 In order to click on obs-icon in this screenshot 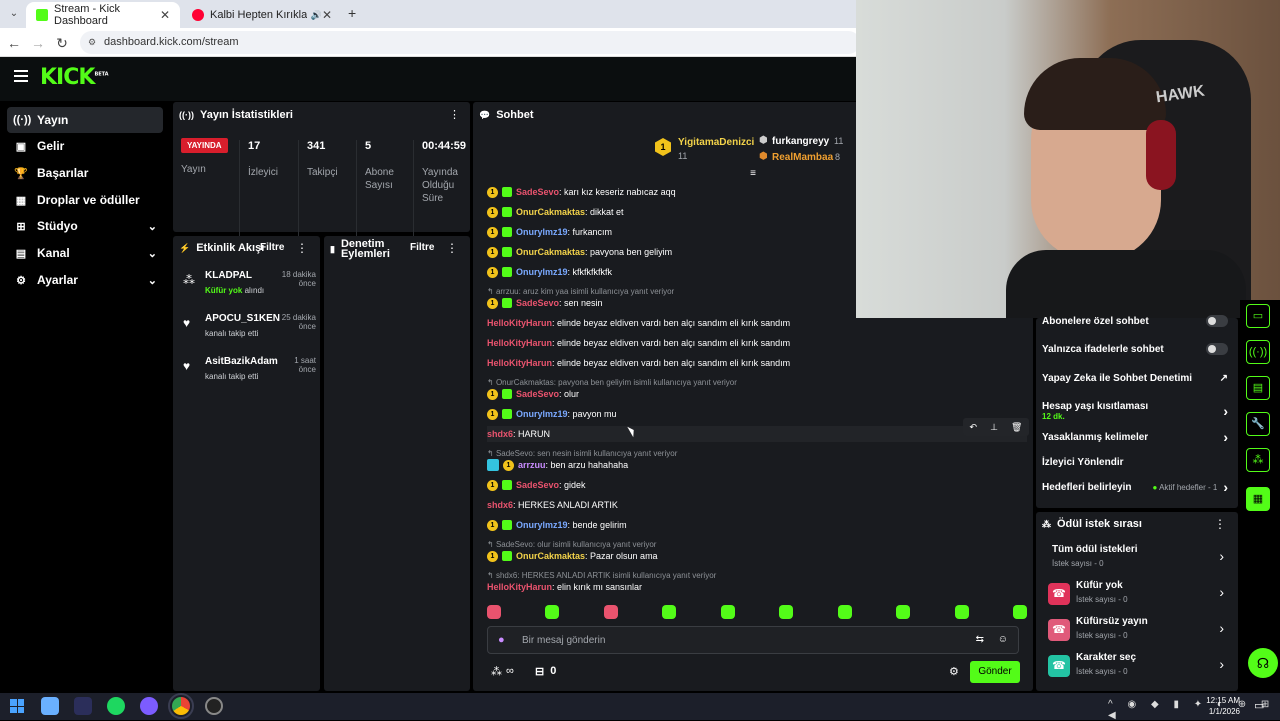, I will do `click(214, 706)`.